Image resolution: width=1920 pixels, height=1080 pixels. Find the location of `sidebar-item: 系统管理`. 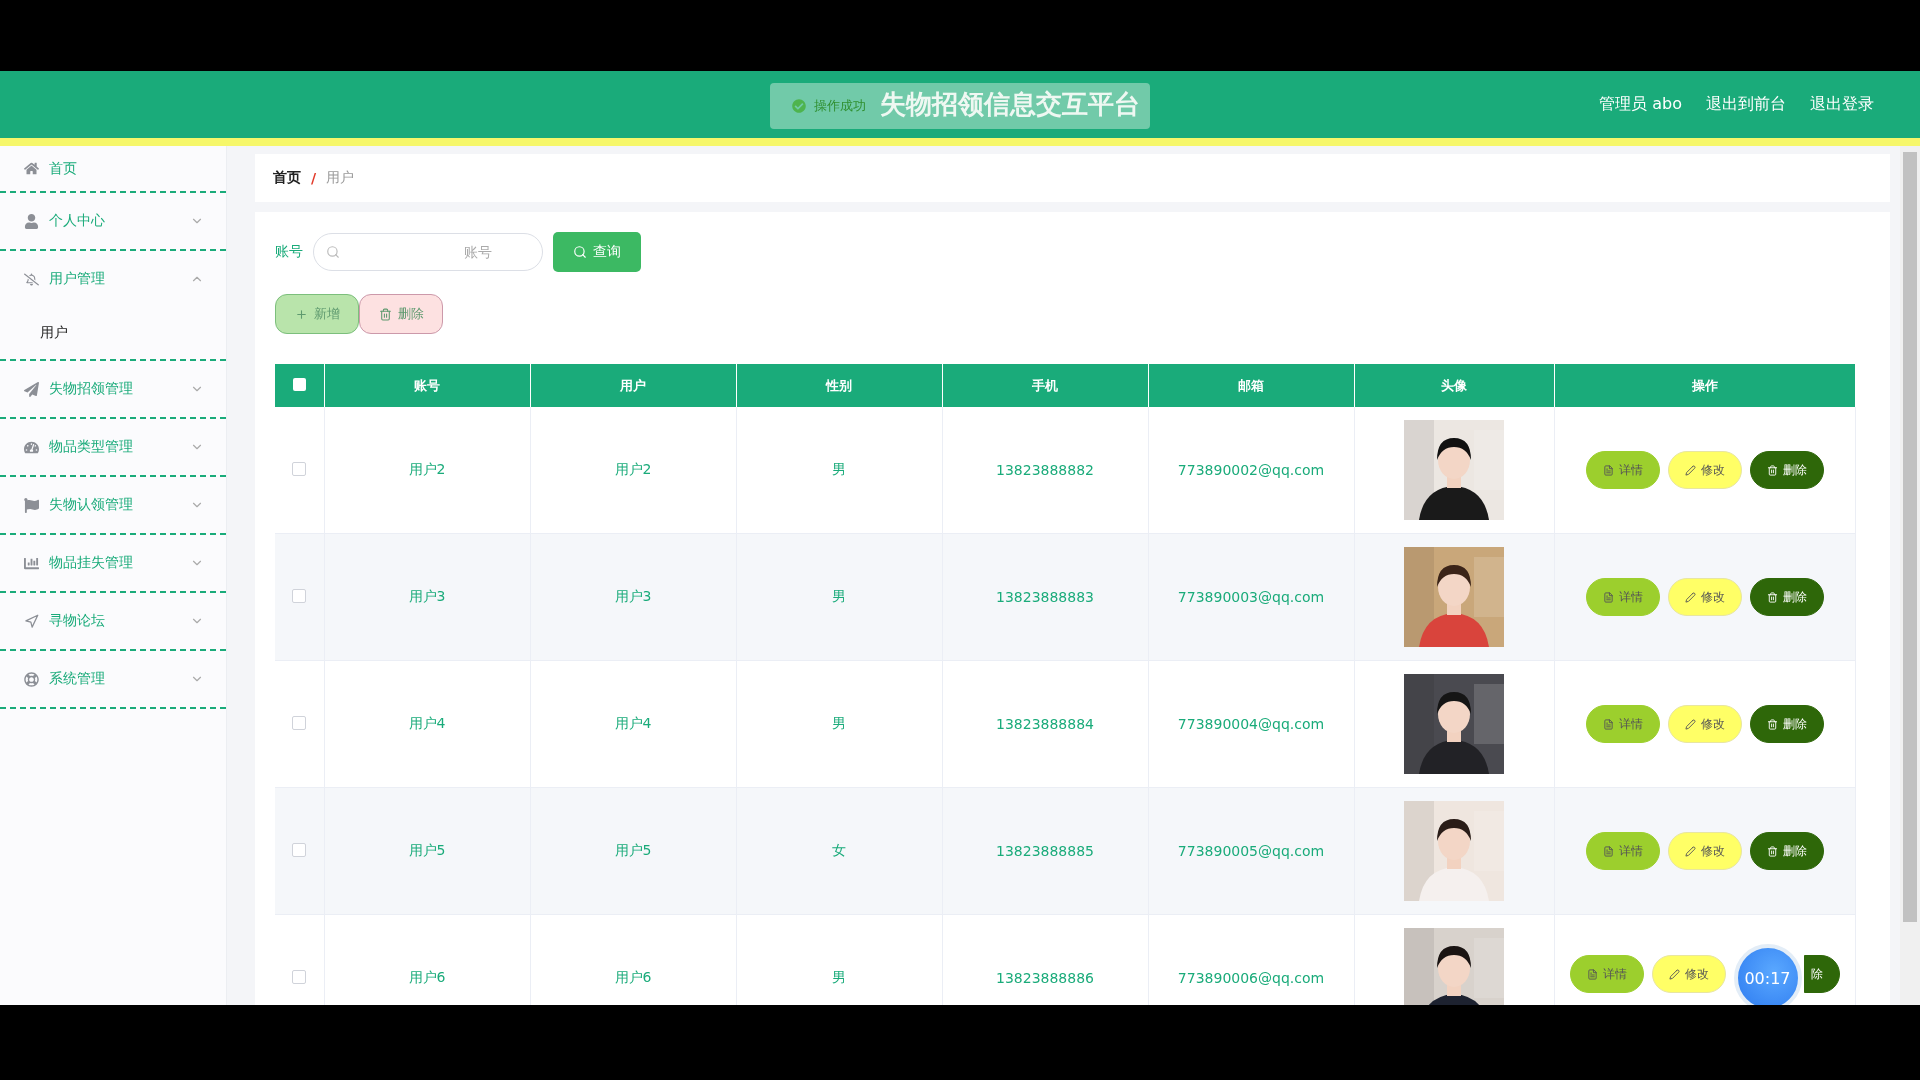

sidebar-item: 系统管理 is located at coordinates (113, 680).